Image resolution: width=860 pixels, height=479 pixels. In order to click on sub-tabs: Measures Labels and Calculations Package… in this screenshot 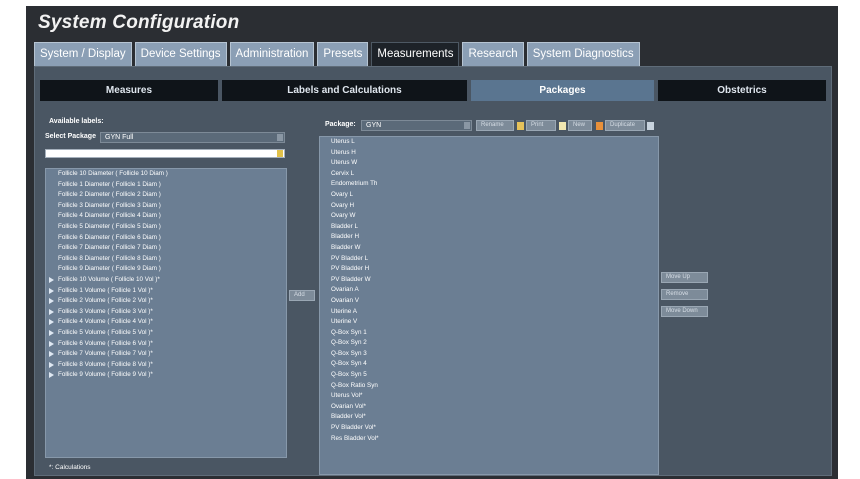, I will do `click(433, 90)`.